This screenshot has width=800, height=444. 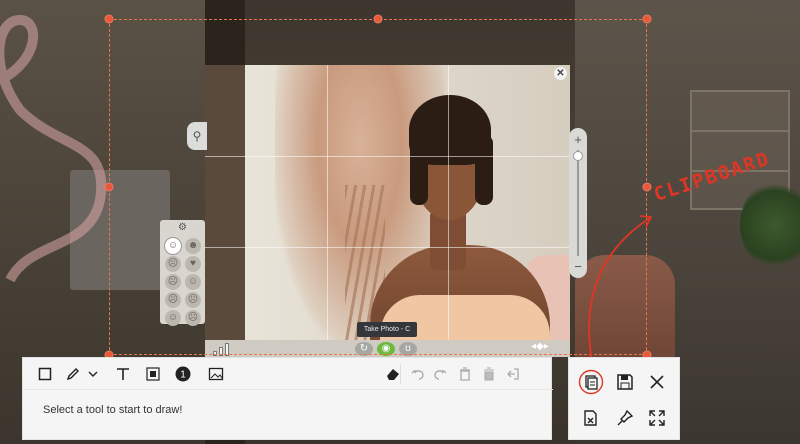 I want to click on rectangle-icon, so click(x=45, y=374).